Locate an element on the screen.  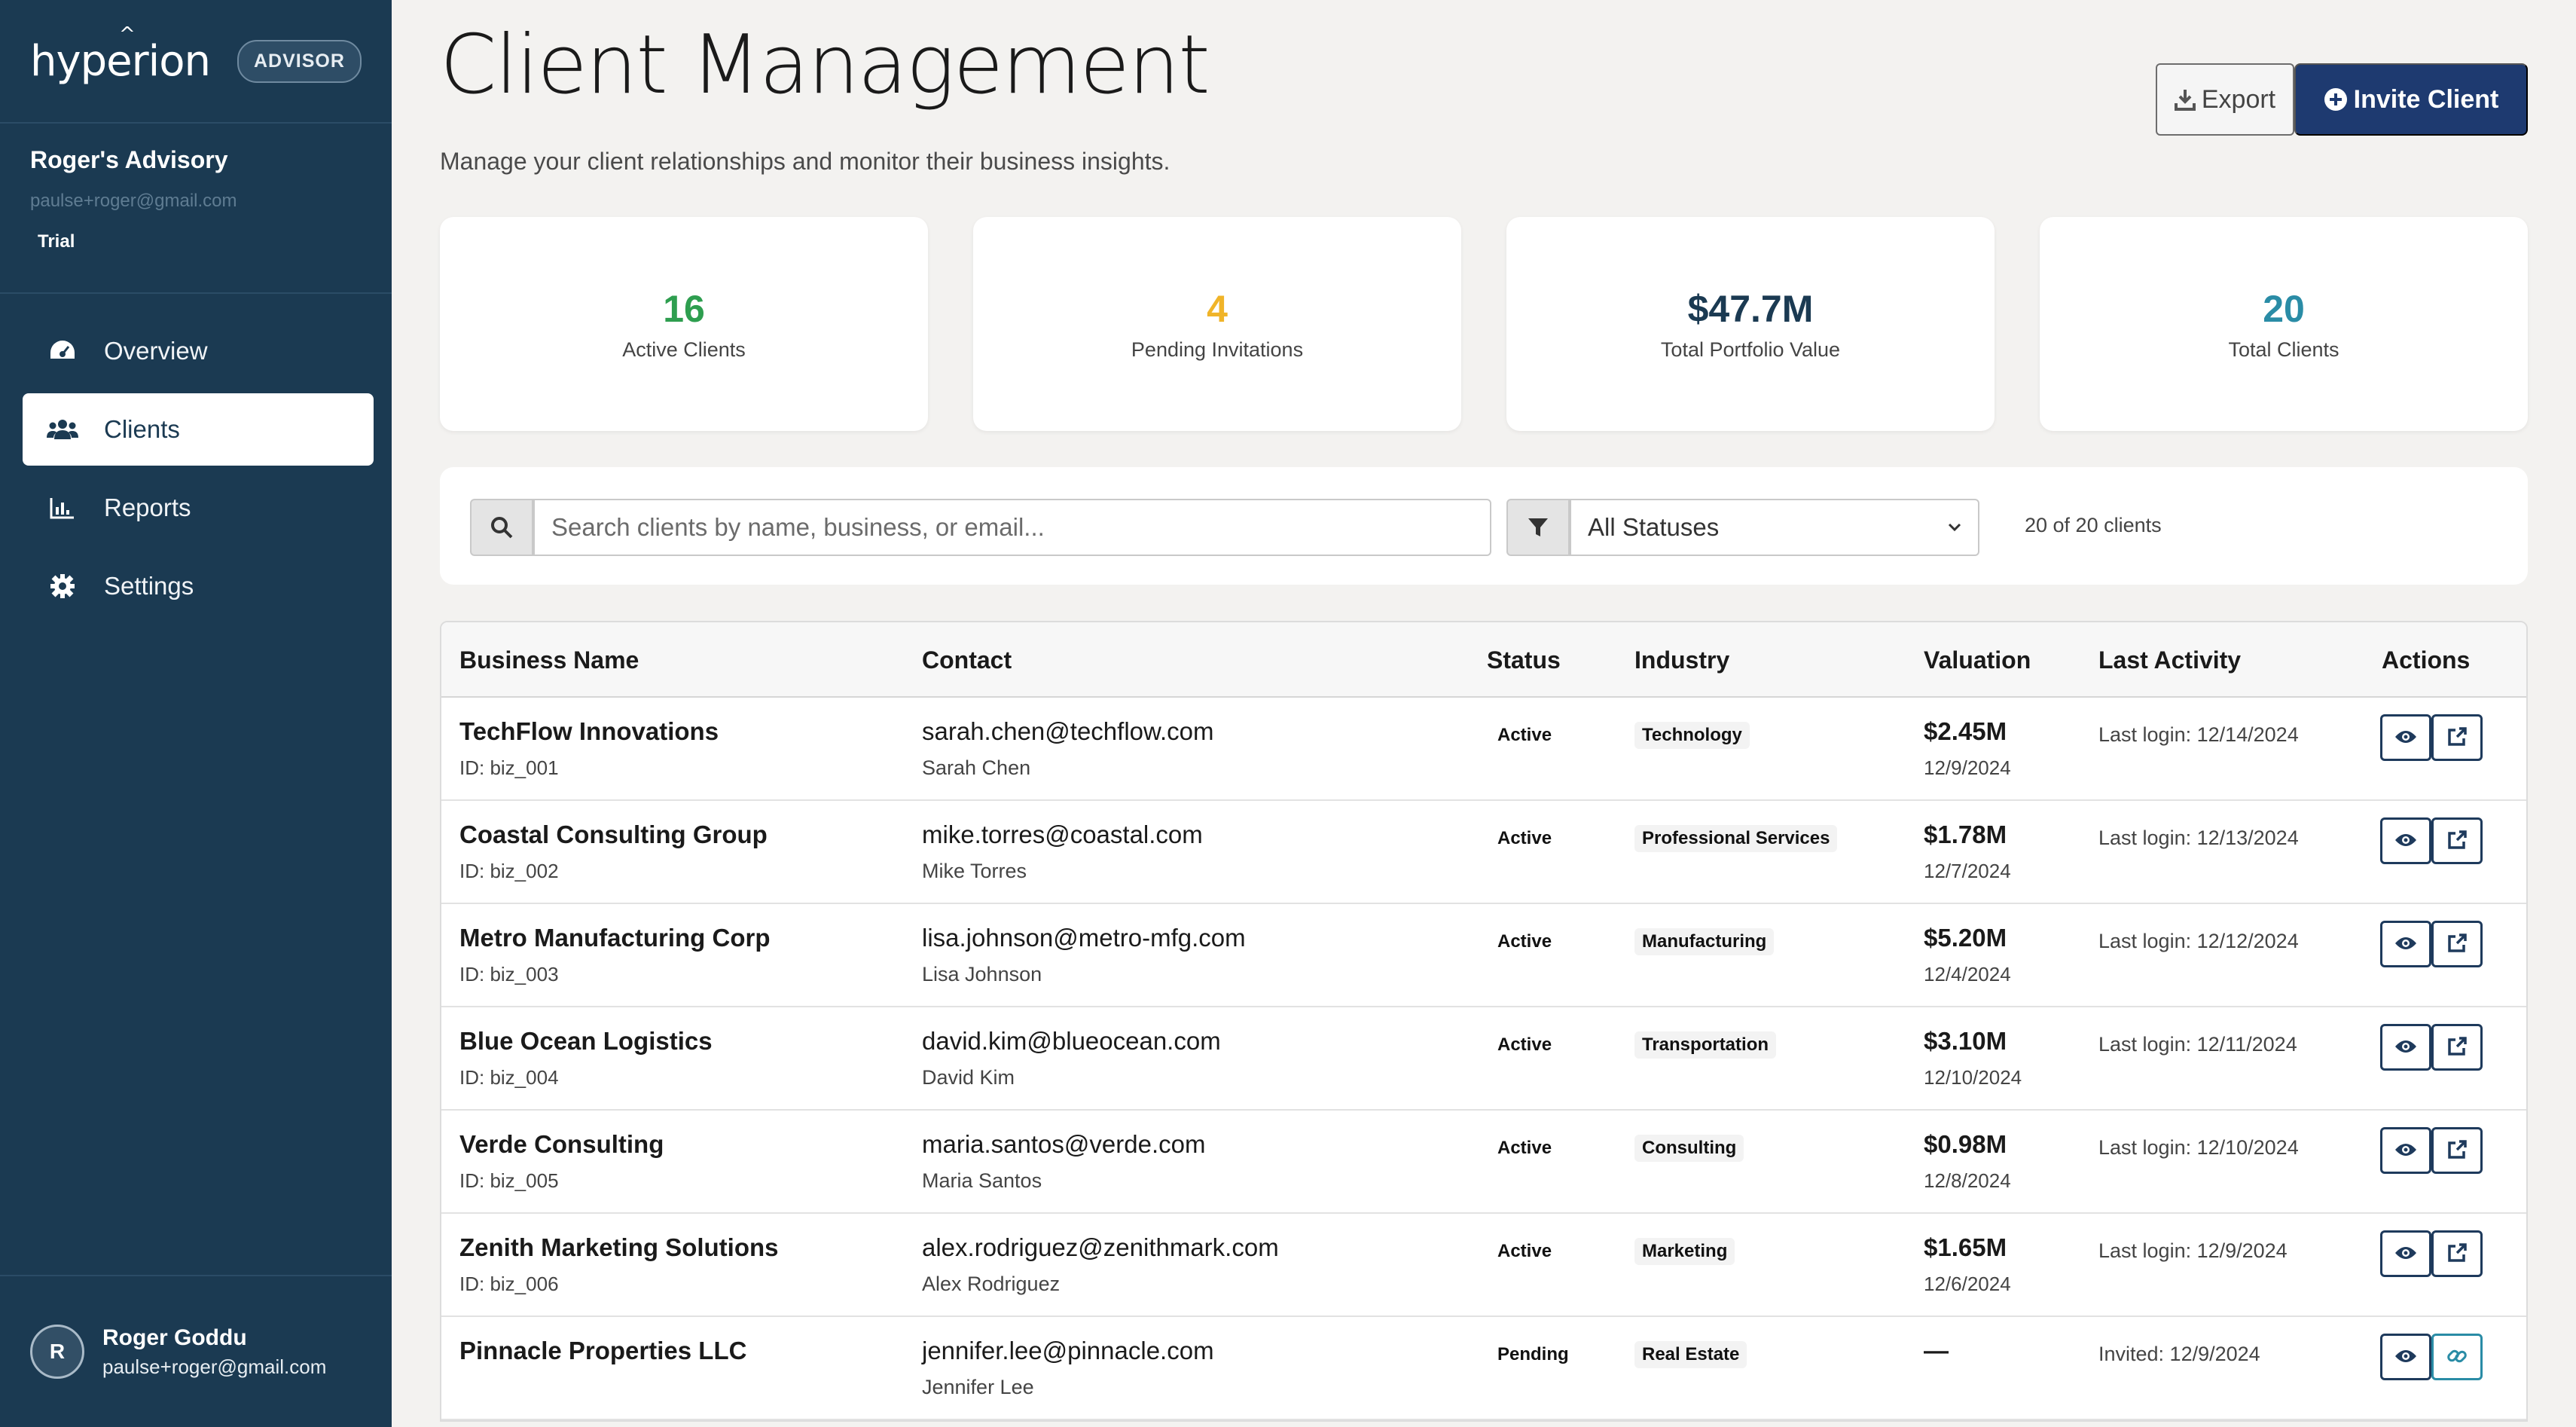
filter-icon is located at coordinates (1538, 527).